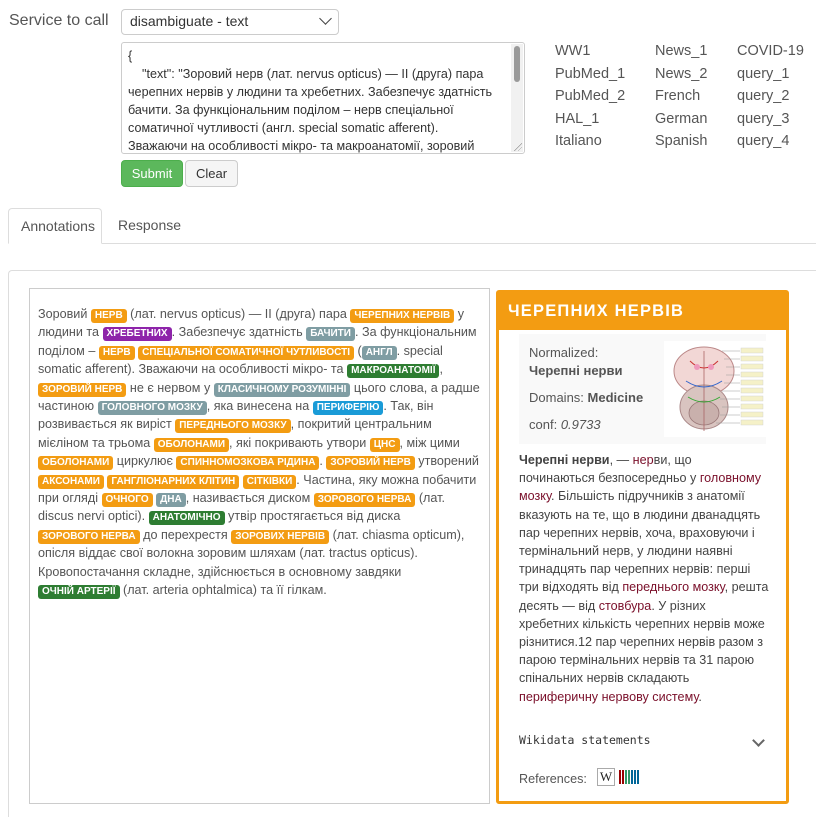 The image size is (816, 817). Describe the element at coordinates (379, 352) in the screenshot. I see `entity-tag: АНГЛ` at that location.